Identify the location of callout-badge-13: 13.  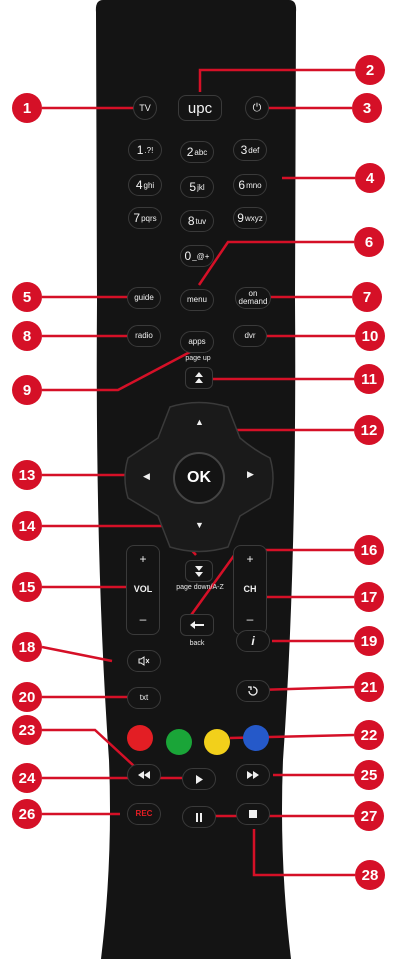
(27, 475).